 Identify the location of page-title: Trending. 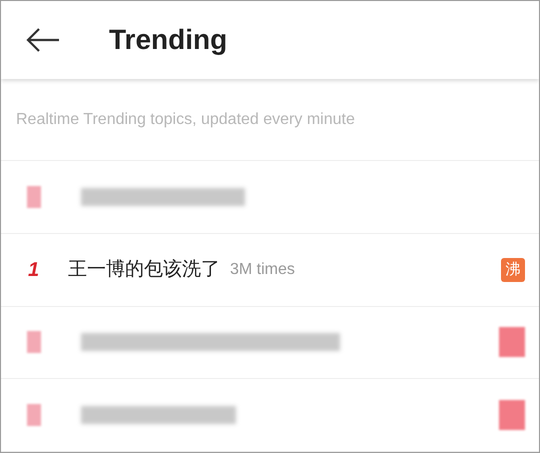
(168, 40).